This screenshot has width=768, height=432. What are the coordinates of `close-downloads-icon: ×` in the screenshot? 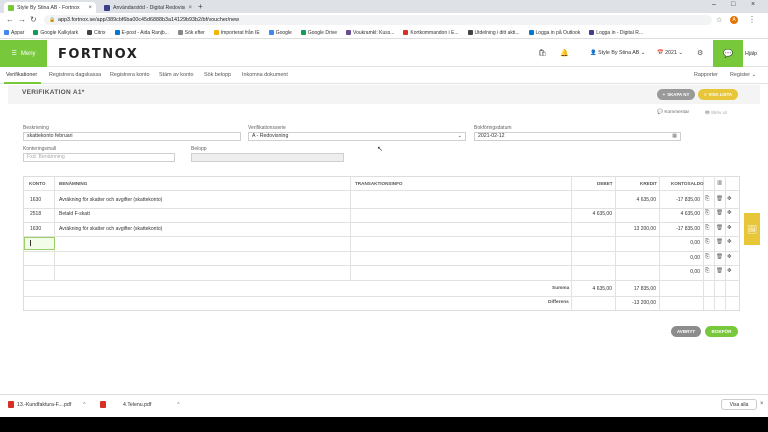 It's located at (762, 404).